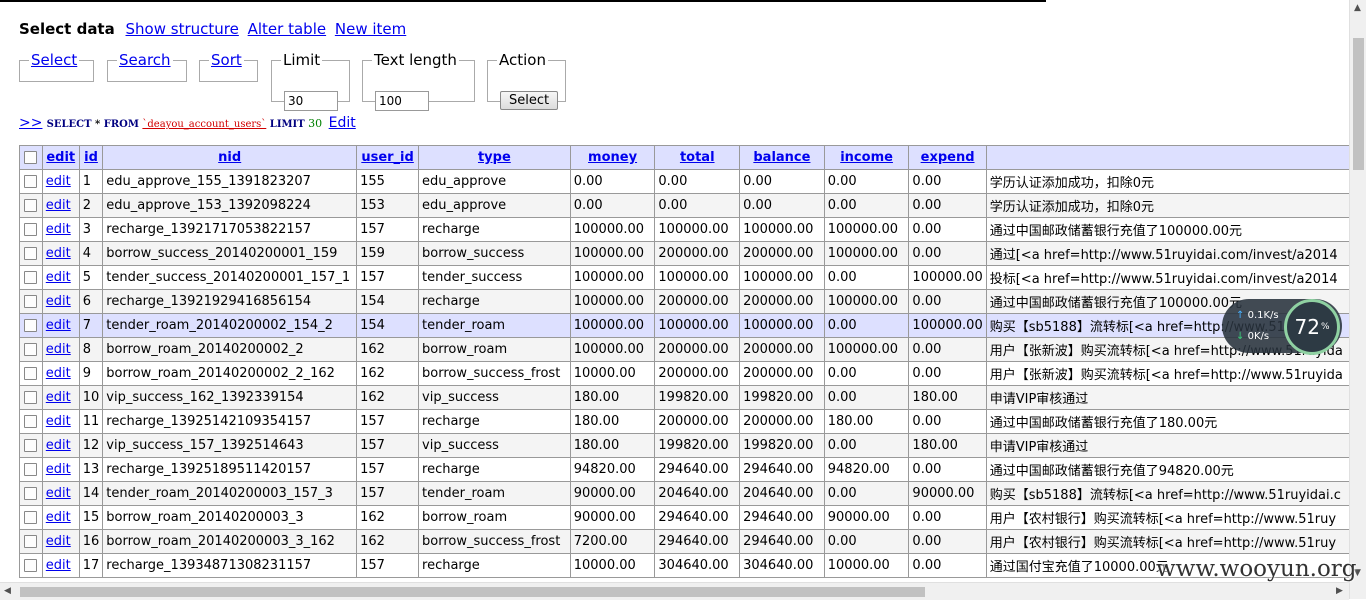 The height and width of the screenshot is (600, 1366). I want to click on column-header-money: money, so click(612, 157).